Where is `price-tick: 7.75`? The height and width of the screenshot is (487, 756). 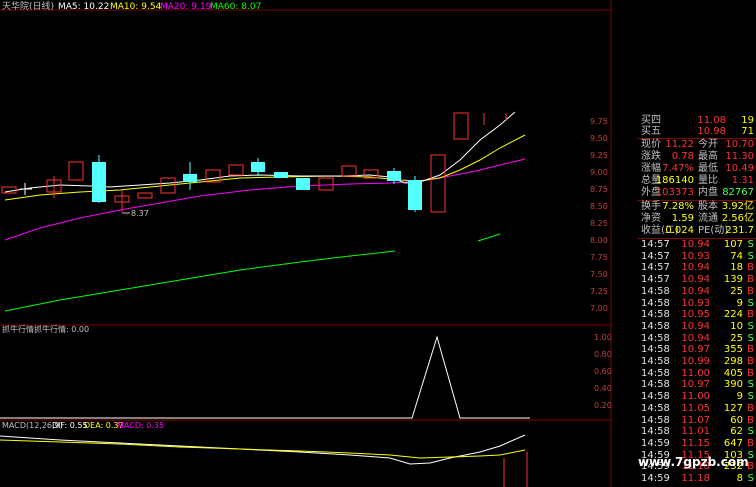
price-tick: 7.75 is located at coordinates (599, 257).